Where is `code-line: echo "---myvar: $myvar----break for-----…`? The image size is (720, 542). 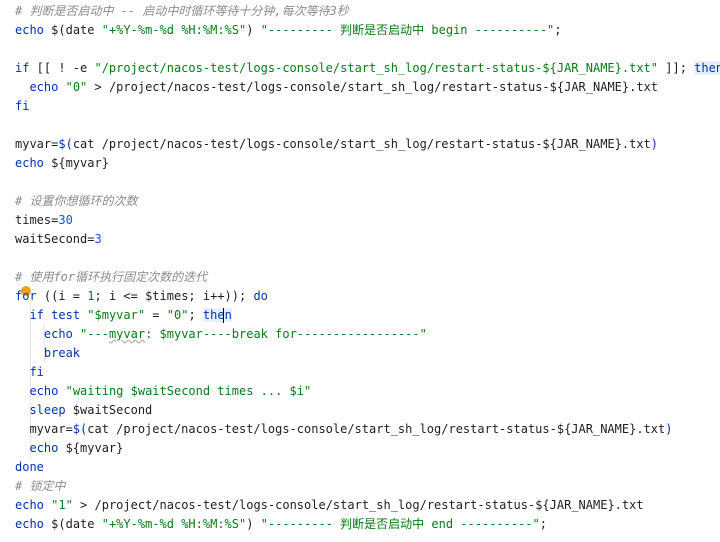
code-line: echo "---myvar: $myvar----break for-----… is located at coordinates (235, 334).